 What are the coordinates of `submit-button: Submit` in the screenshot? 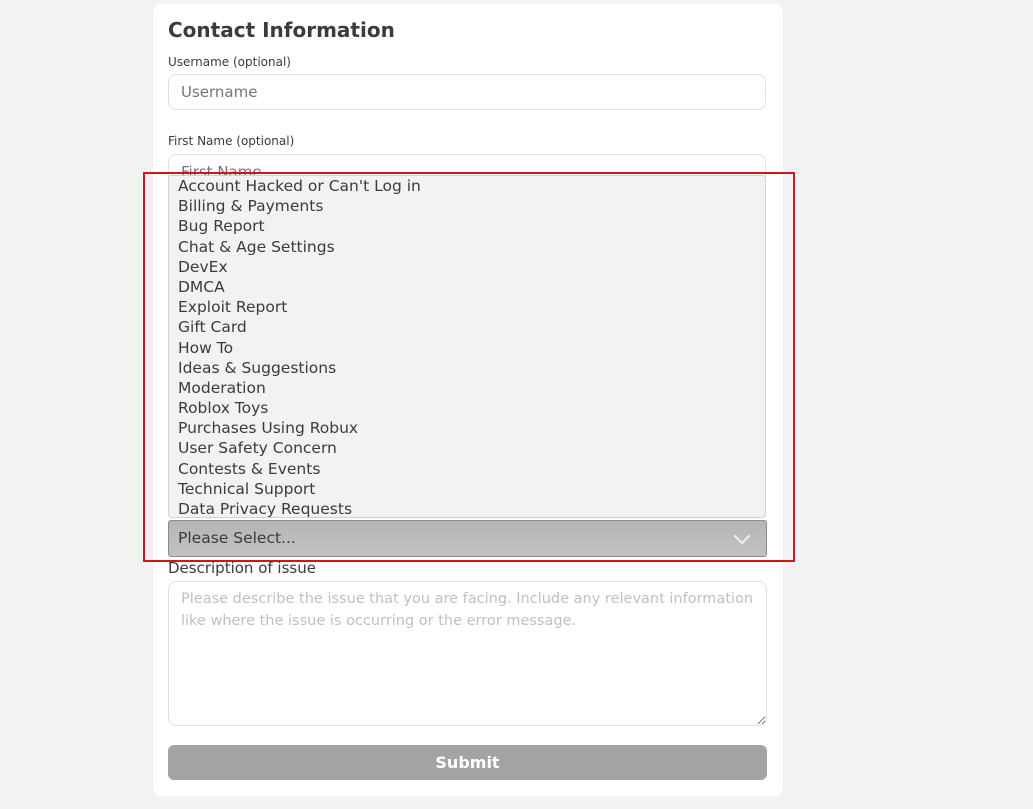 It's located at (467, 762).